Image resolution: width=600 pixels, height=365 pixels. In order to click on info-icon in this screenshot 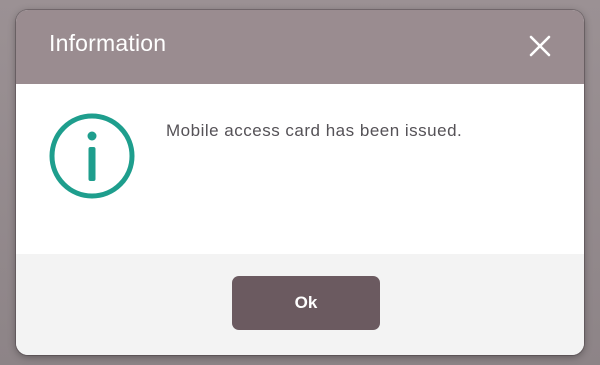, I will do `click(92, 156)`.